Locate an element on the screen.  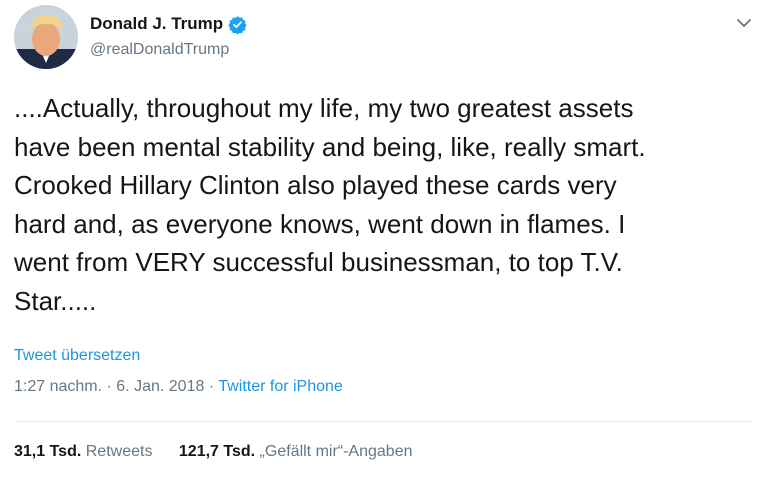
avatar-image is located at coordinates (46, 37).